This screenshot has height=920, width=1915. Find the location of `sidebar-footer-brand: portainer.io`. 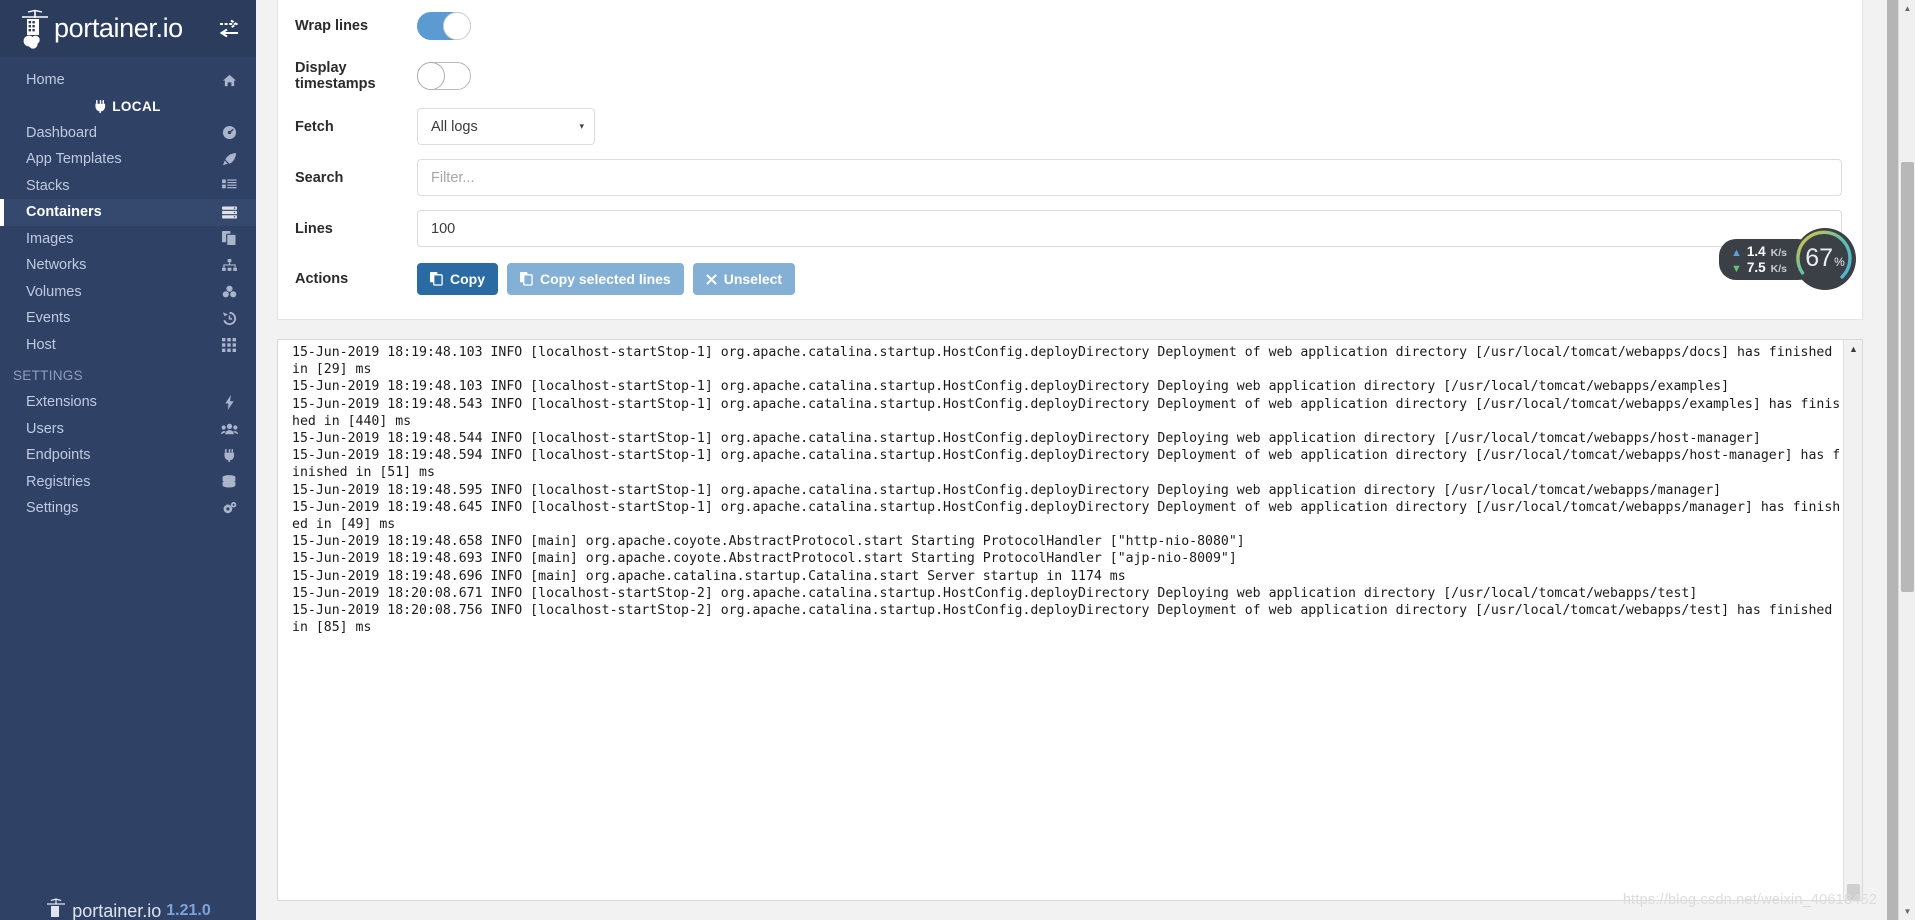

sidebar-footer-brand: portainer.io is located at coordinates (117, 910).